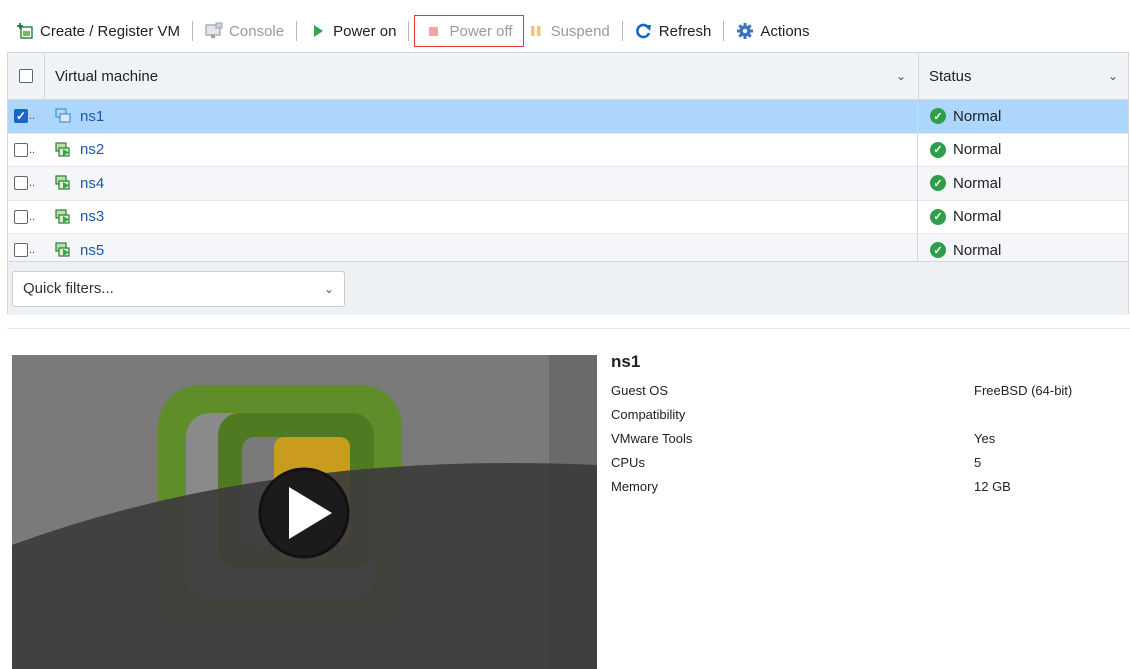  What do you see at coordinates (580, 31) in the screenshot?
I see `suspend-label: Suspend` at bounding box center [580, 31].